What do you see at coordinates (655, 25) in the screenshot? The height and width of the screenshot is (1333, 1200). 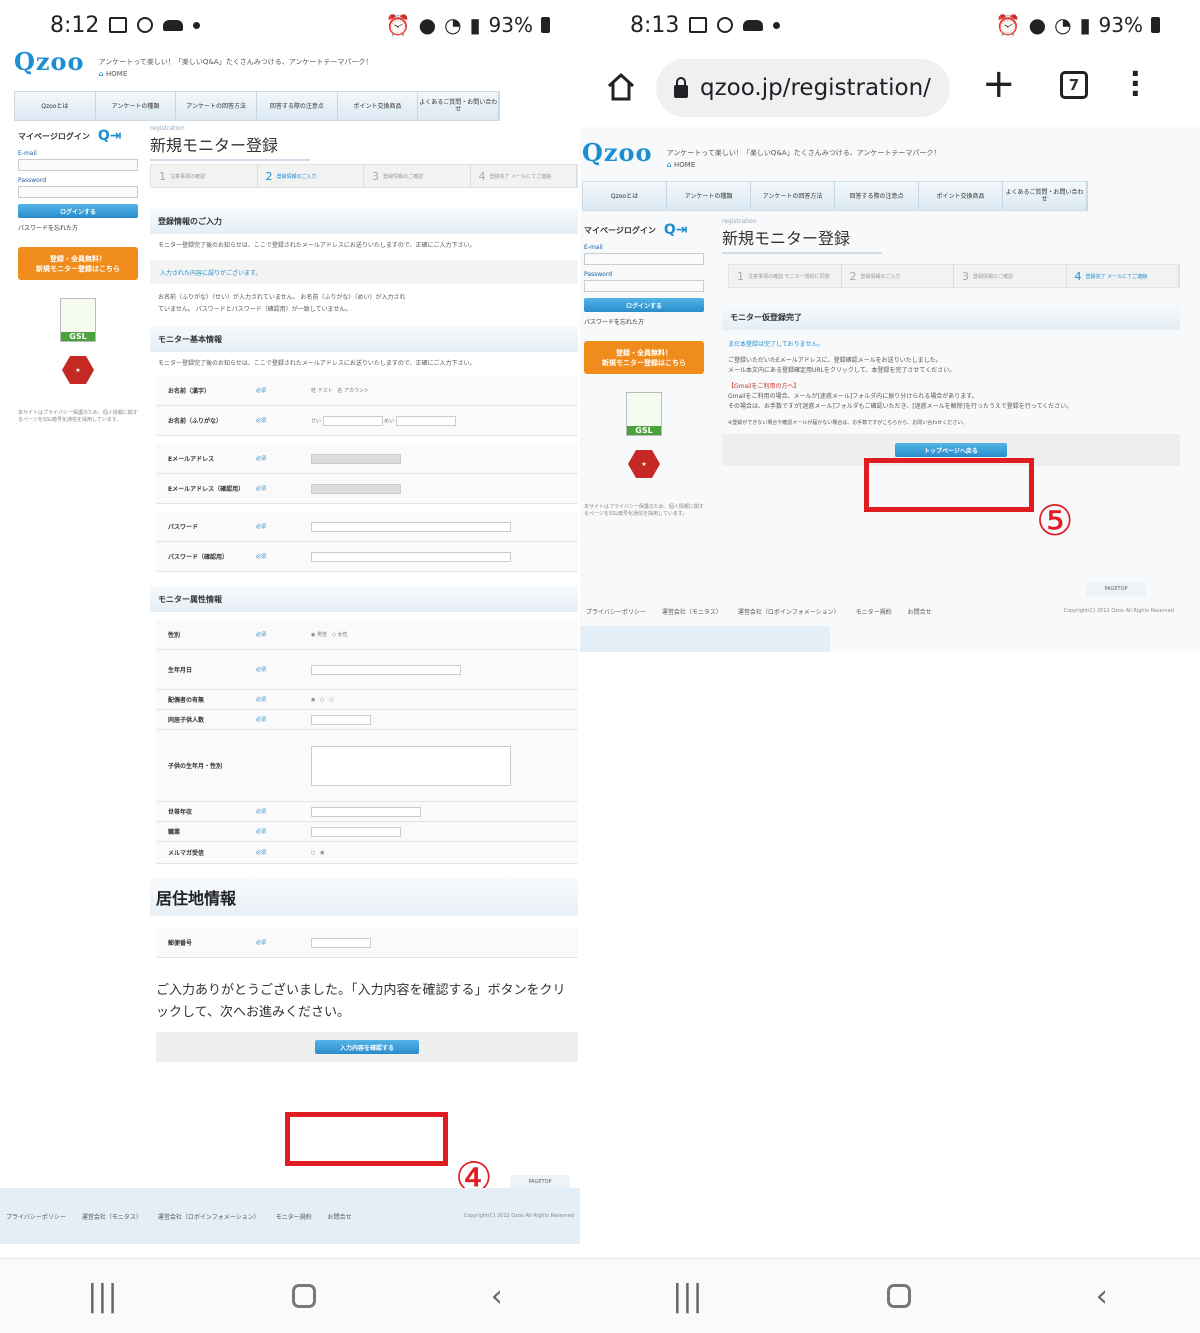 I see `status-time: 8:13` at bounding box center [655, 25].